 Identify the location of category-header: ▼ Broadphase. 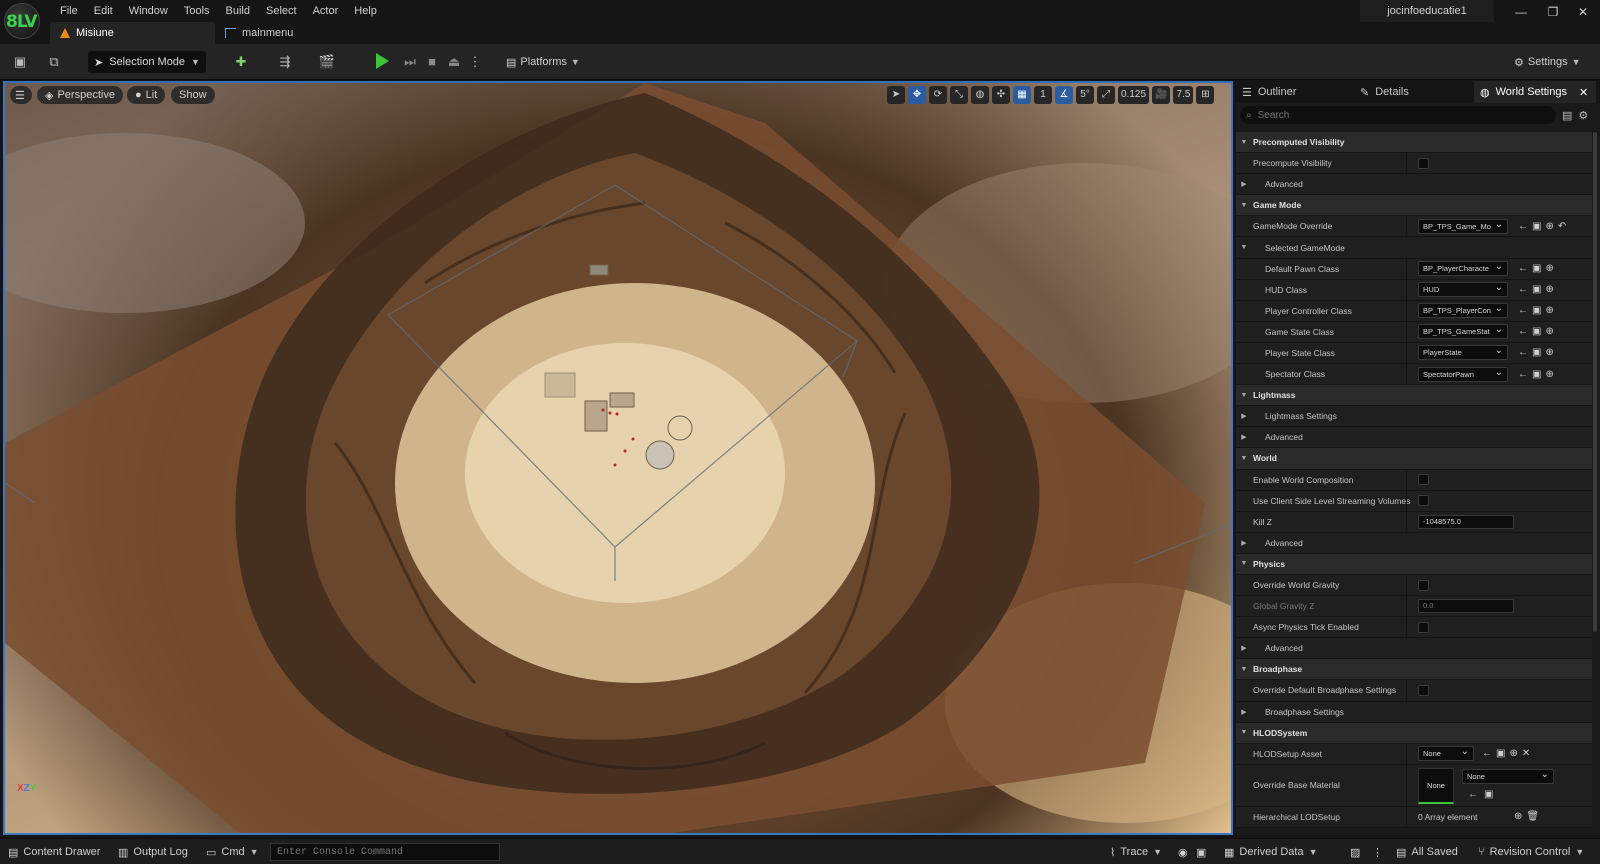
(1414, 670).